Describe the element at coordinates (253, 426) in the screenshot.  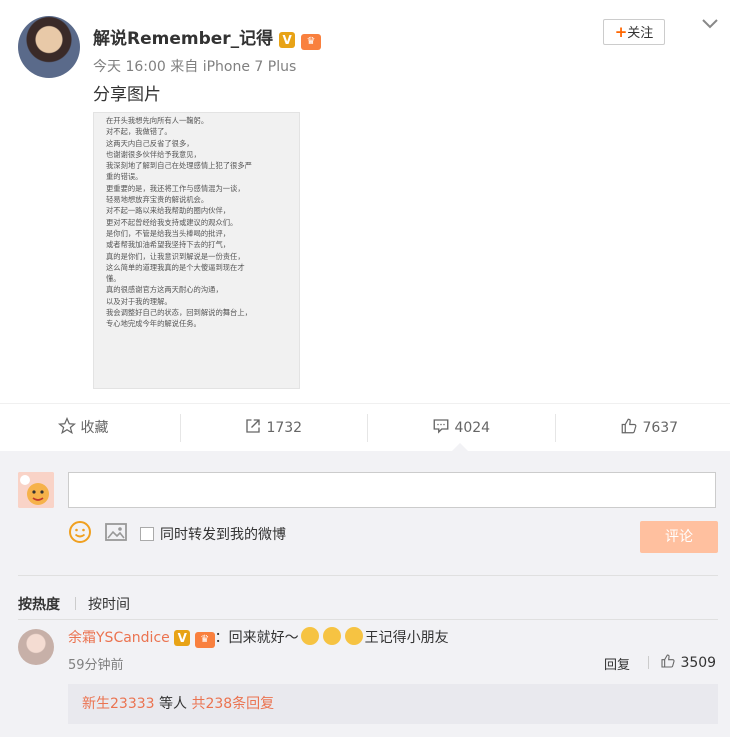
I see `share-icon` at that location.